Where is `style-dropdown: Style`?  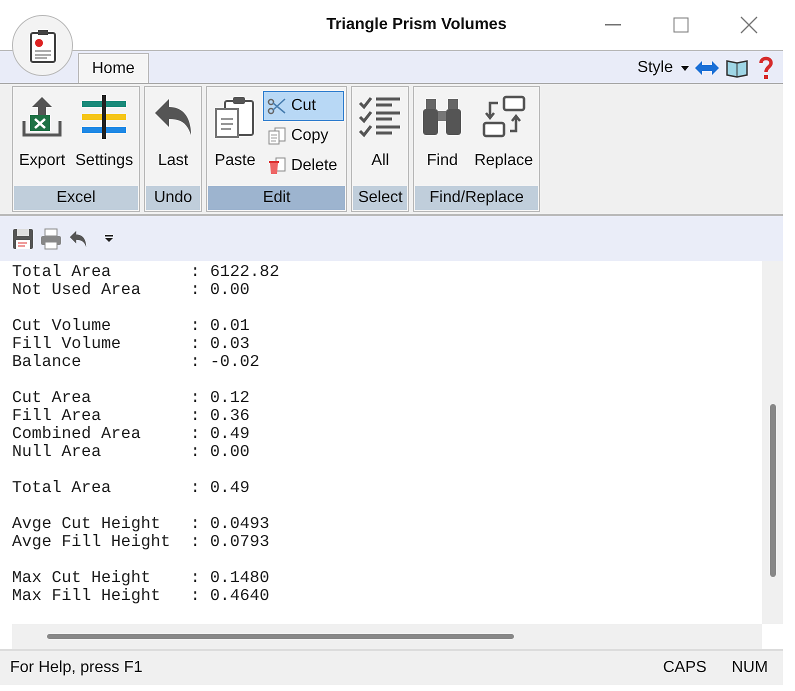 style-dropdown: Style is located at coordinates (663, 68).